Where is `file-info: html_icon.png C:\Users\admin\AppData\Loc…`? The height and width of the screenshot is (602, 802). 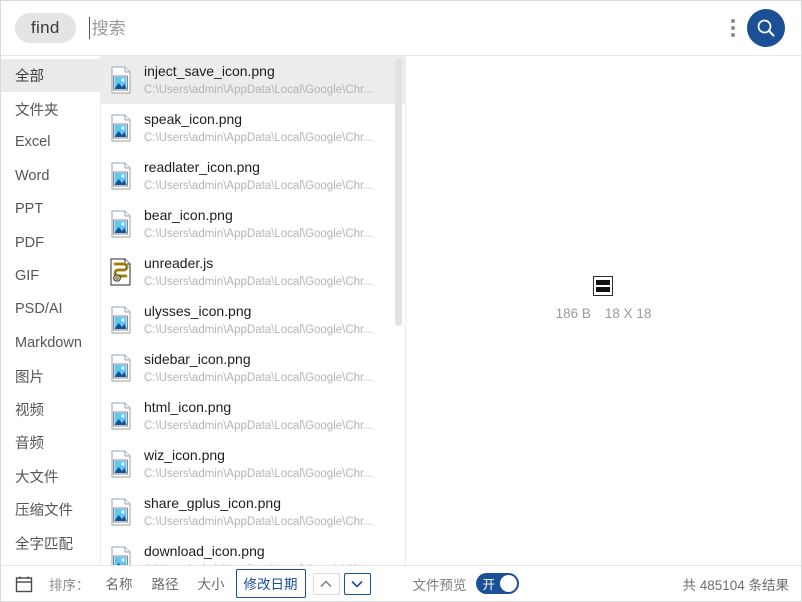 file-info: html_icon.png C:\Users\admin\AppData\Loc… is located at coordinates (267, 416).